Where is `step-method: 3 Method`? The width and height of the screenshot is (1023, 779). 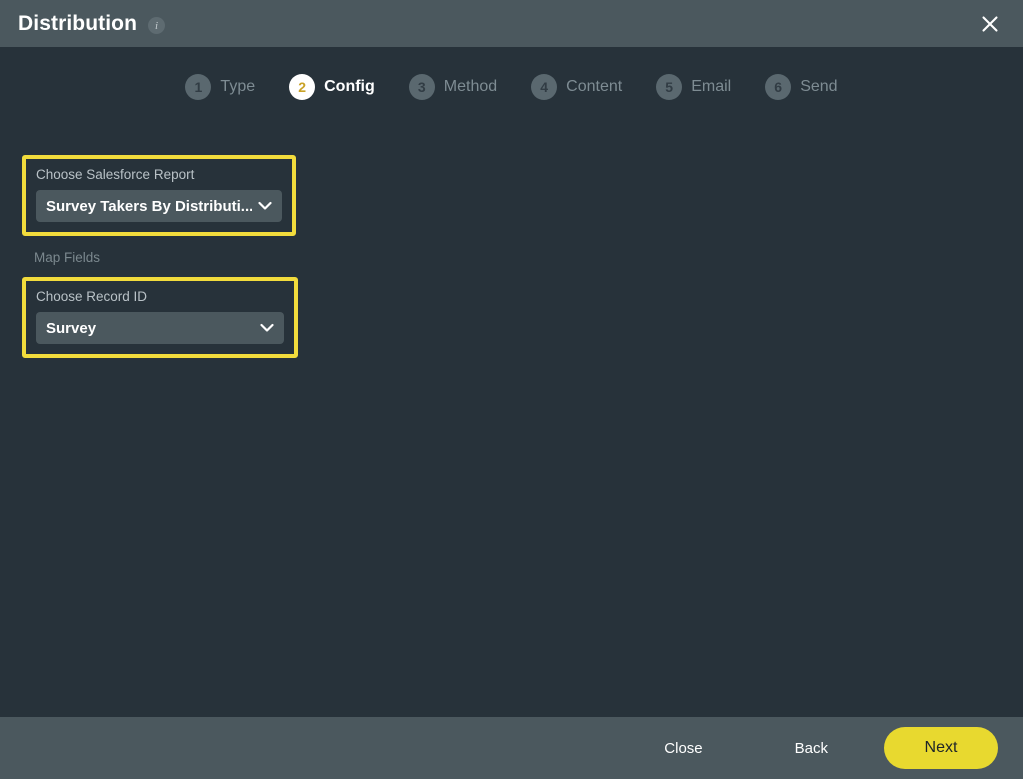 step-method: 3 Method is located at coordinates (453, 87).